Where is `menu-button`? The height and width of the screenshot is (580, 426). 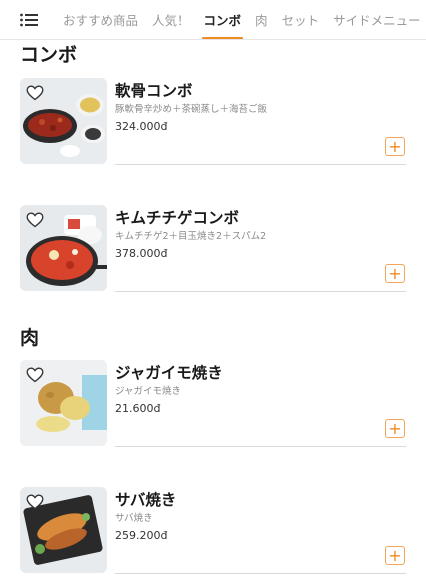 menu-button is located at coordinates (28, 19).